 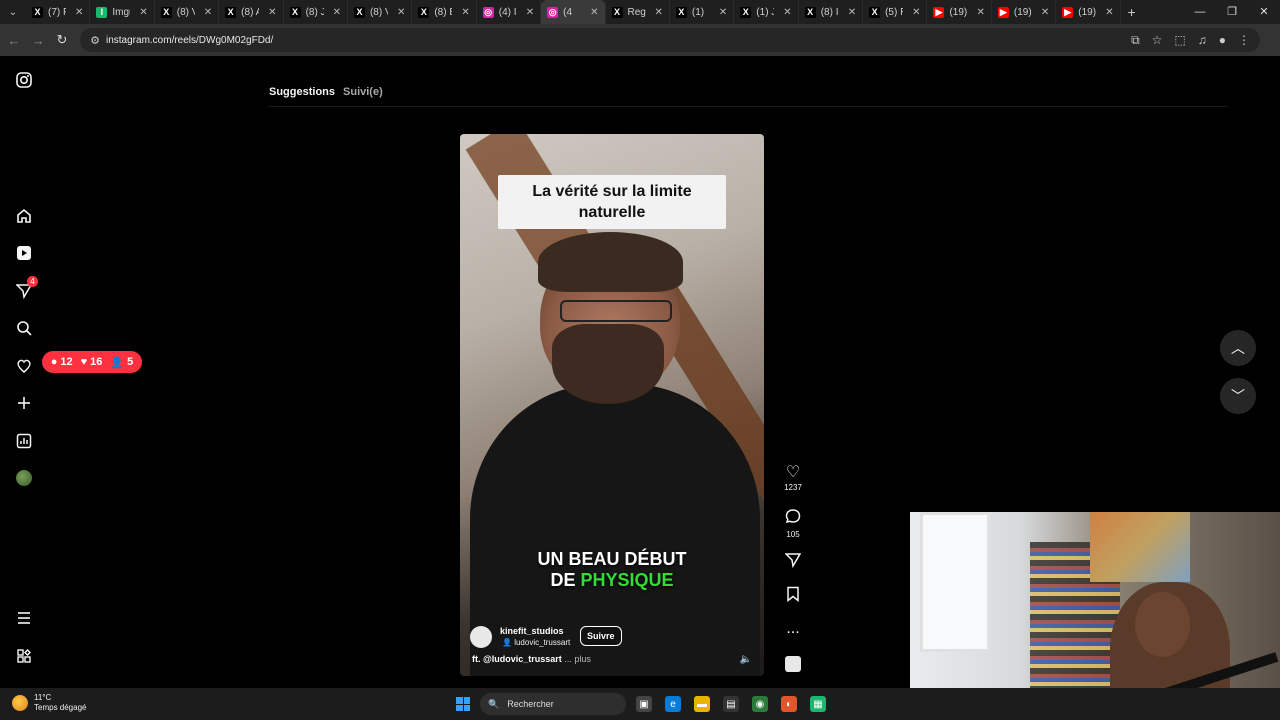 I want to click on messages-icon: 4, so click(x=26, y=288).